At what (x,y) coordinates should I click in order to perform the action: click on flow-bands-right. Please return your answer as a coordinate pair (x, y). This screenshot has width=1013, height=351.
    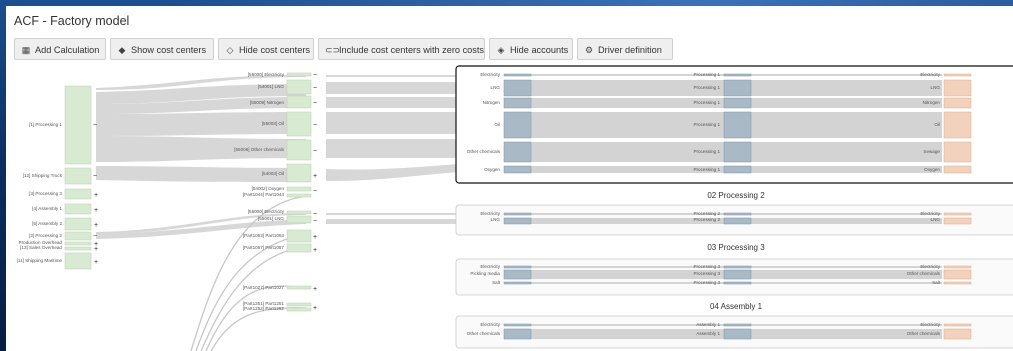
    Looking at the image, I should click on (393, 149).